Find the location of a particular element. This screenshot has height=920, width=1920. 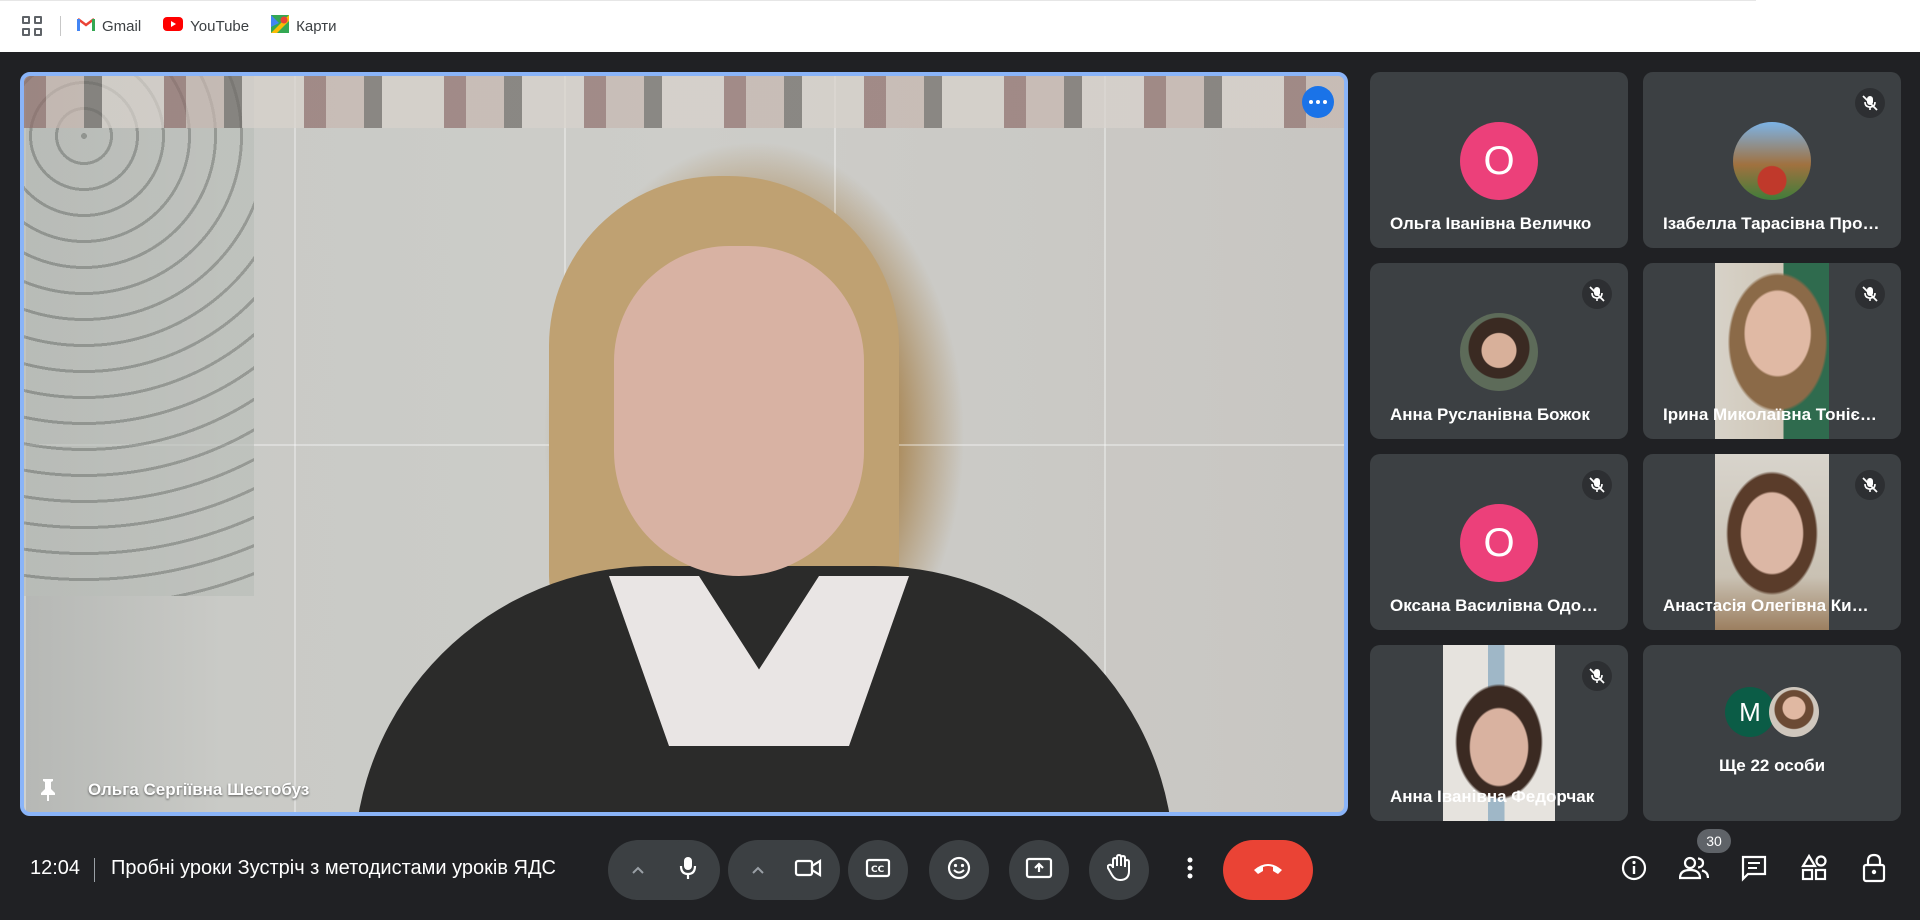

chat-icon is located at coordinates (1754, 870).